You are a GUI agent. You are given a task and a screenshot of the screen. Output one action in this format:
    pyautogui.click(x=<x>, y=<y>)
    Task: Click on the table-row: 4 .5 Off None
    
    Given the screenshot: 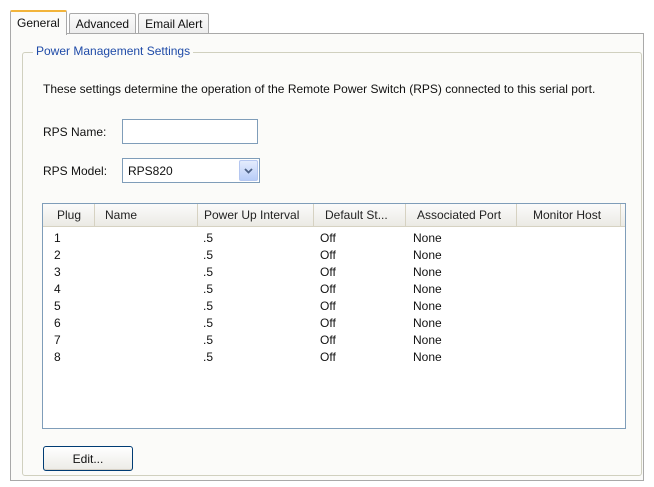 What is the action you would take?
    pyautogui.click(x=334, y=289)
    